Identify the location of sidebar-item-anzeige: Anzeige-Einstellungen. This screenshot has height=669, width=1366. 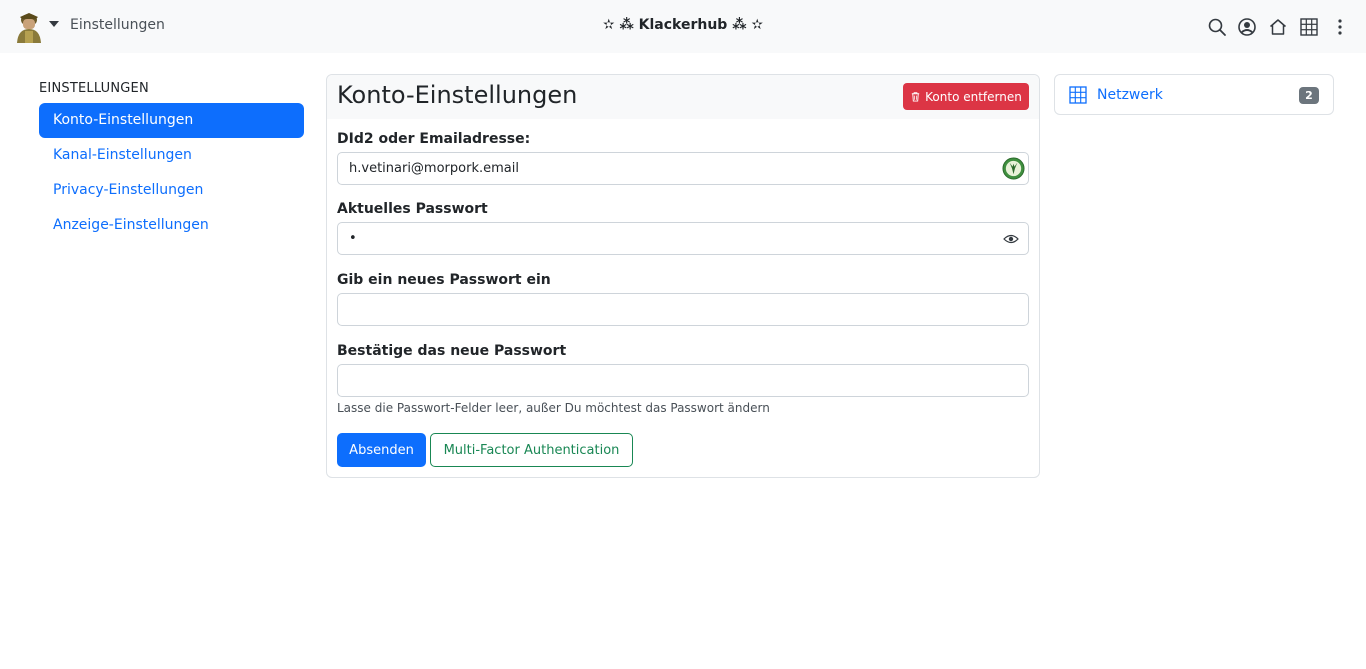
(171, 225).